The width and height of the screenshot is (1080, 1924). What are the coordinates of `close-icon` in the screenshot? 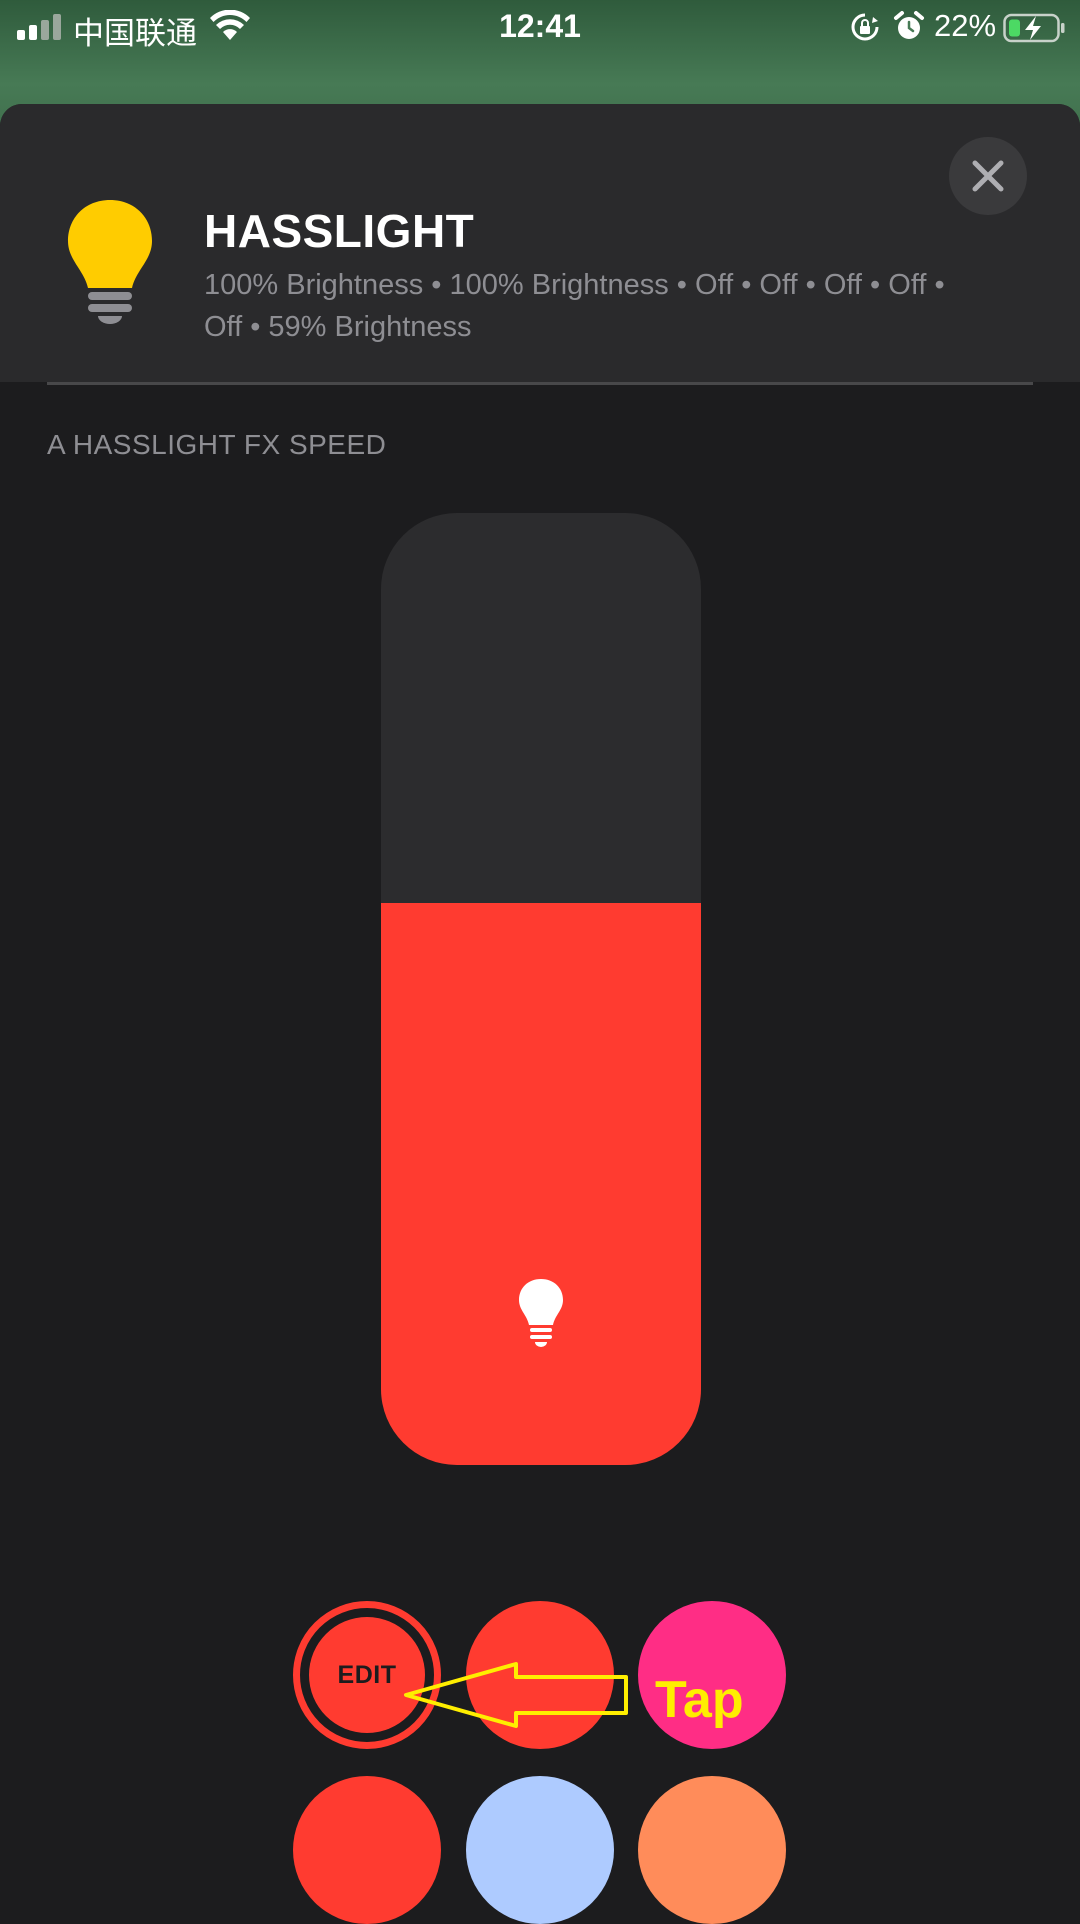 It's located at (988, 176).